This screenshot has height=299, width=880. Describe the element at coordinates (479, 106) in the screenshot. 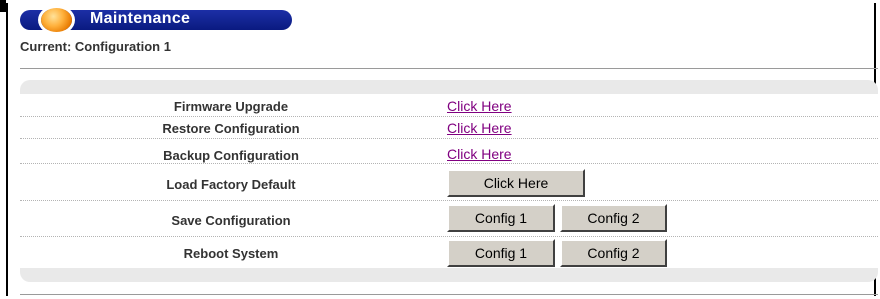

I see `firmware-upgrade-link: Click Here` at that location.